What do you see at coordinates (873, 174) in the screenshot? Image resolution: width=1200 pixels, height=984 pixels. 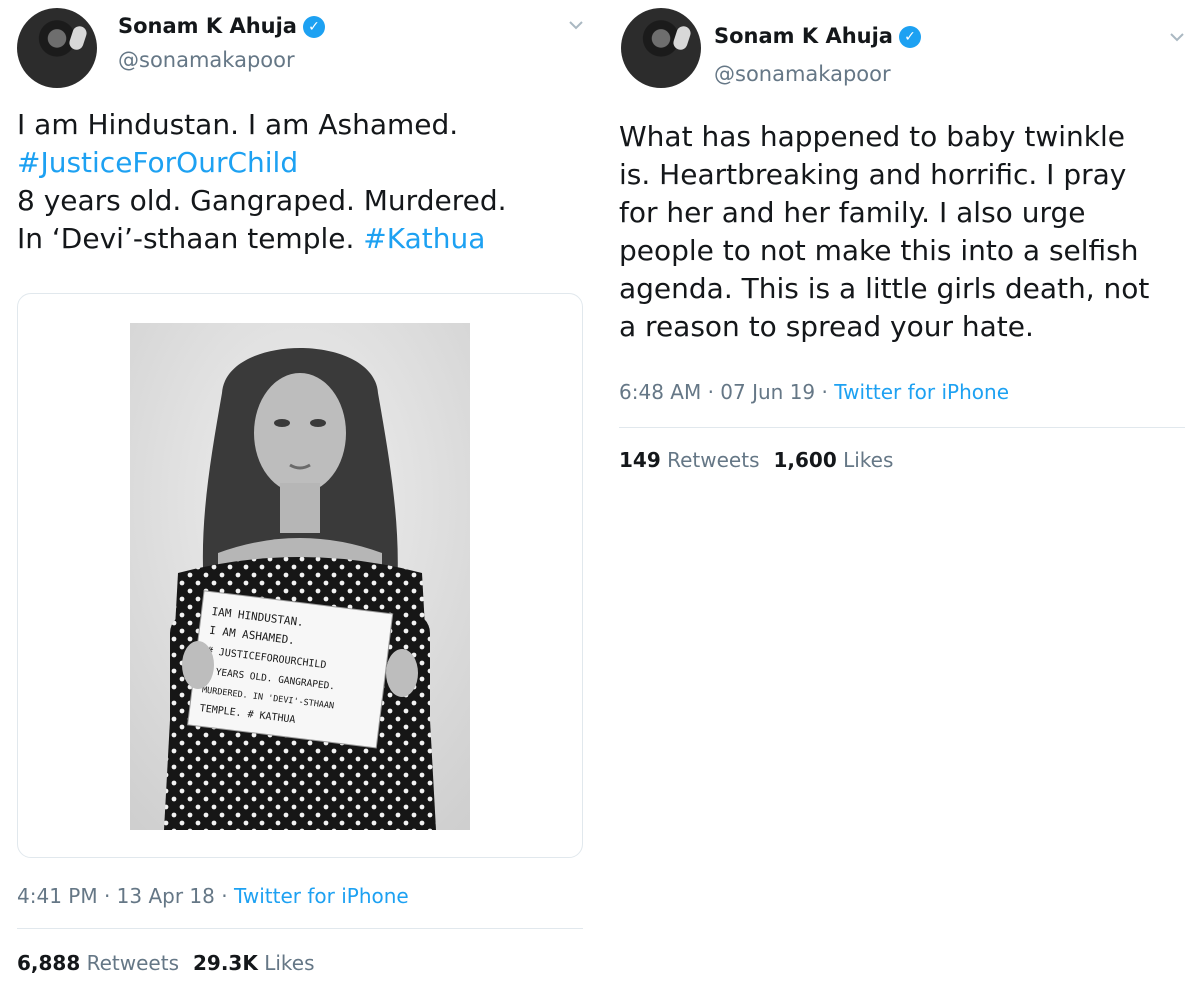 I see `tweet-text-line: is. Heartbreaking and horrific. I pray` at bounding box center [873, 174].